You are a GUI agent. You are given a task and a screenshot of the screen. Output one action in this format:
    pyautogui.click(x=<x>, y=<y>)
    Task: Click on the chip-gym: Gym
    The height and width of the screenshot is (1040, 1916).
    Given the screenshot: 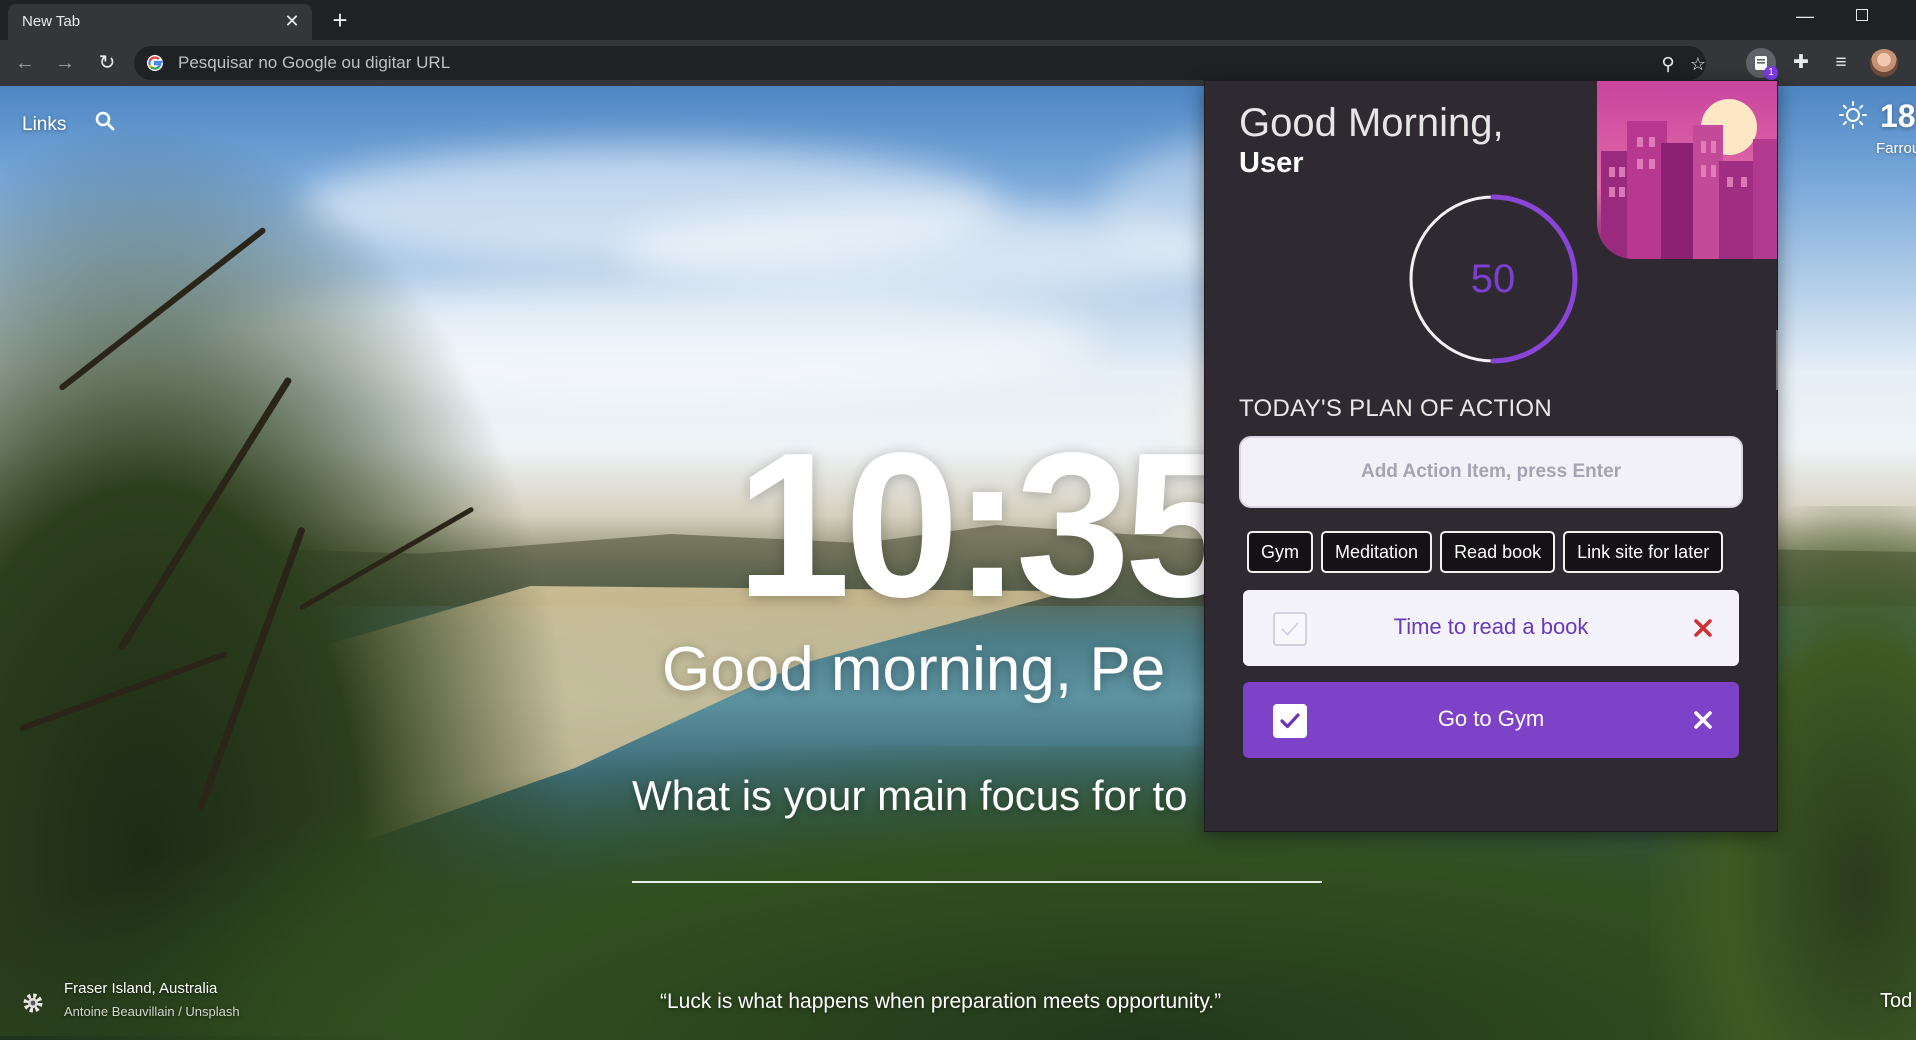 What is the action you would take?
    pyautogui.click(x=1280, y=552)
    